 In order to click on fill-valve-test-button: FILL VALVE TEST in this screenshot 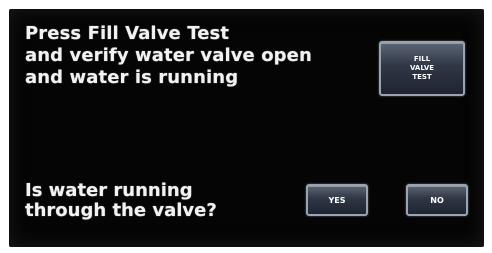, I will do `click(422, 68)`.